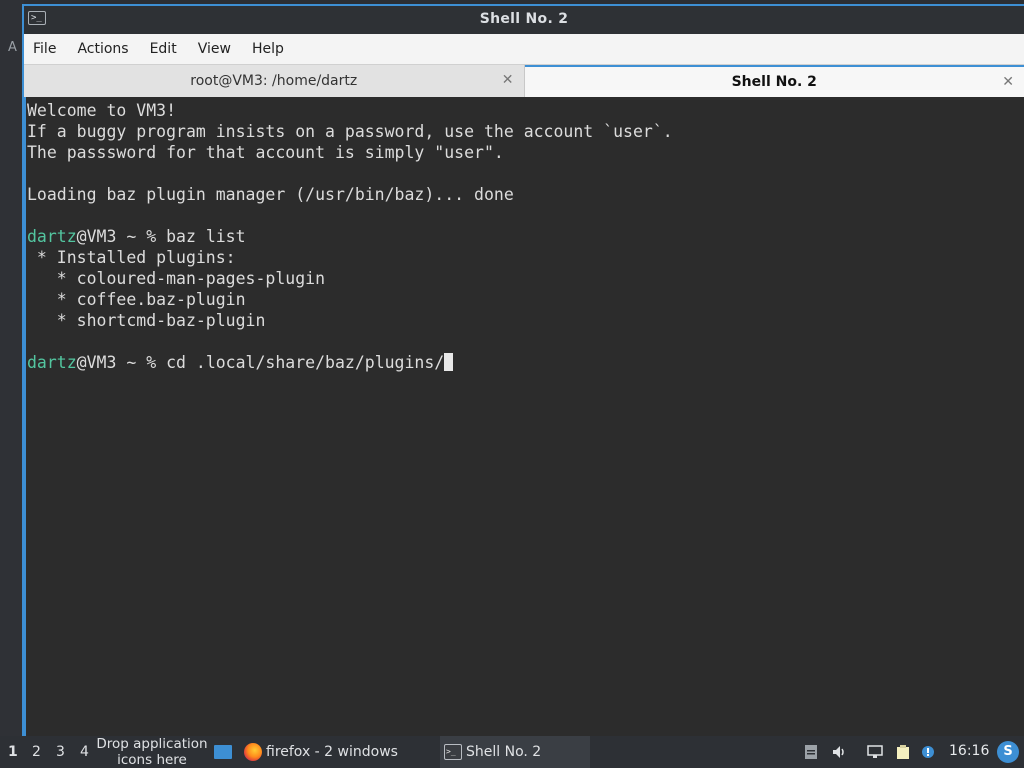 Image resolution: width=1024 pixels, height=768 pixels. I want to click on system-menu-icon: S, so click(1008, 752).